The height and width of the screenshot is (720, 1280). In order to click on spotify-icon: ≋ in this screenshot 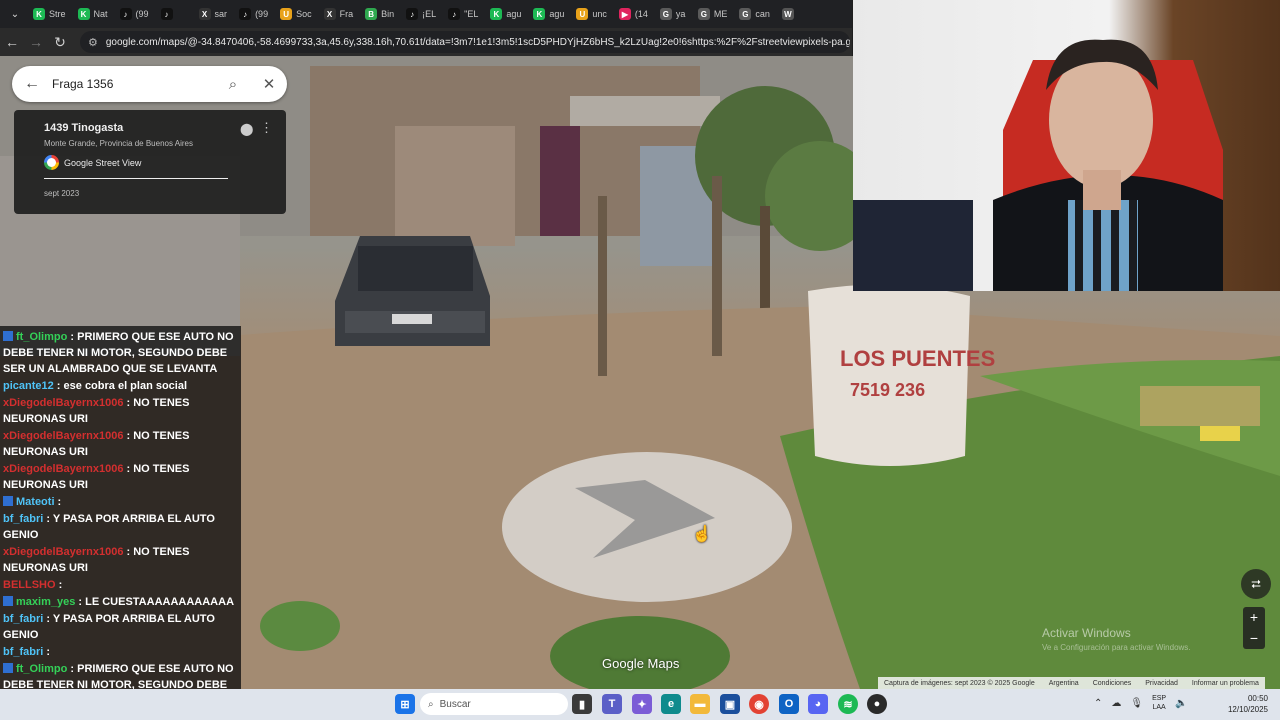, I will do `click(848, 704)`.